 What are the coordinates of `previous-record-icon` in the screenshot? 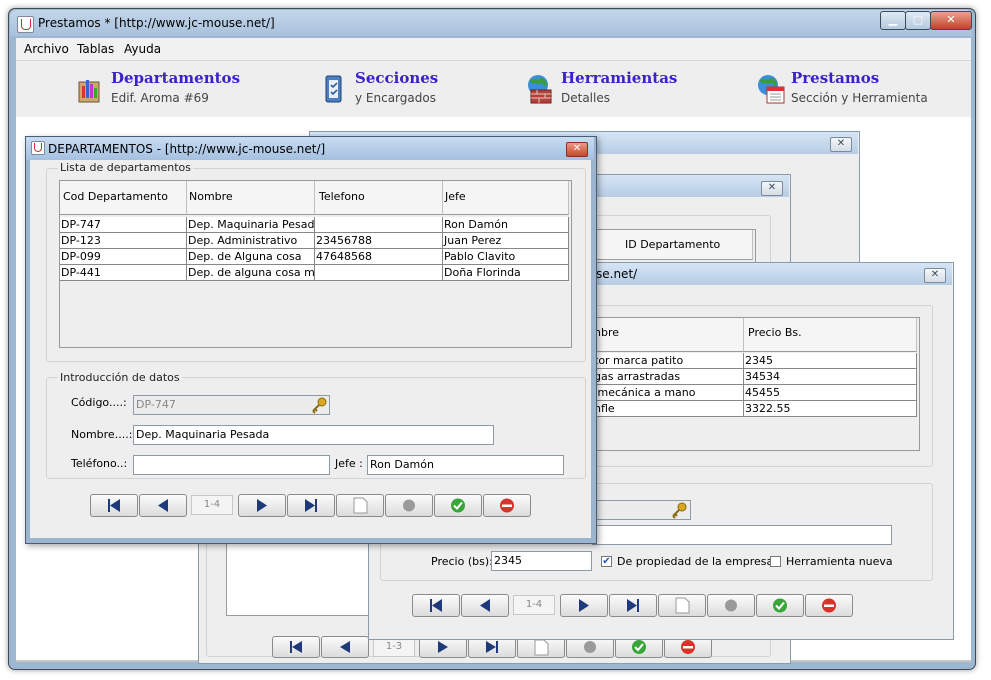 It's located at (345, 647).